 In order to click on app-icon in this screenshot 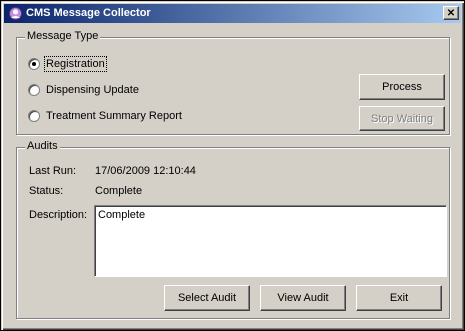, I will do `click(15, 13)`.